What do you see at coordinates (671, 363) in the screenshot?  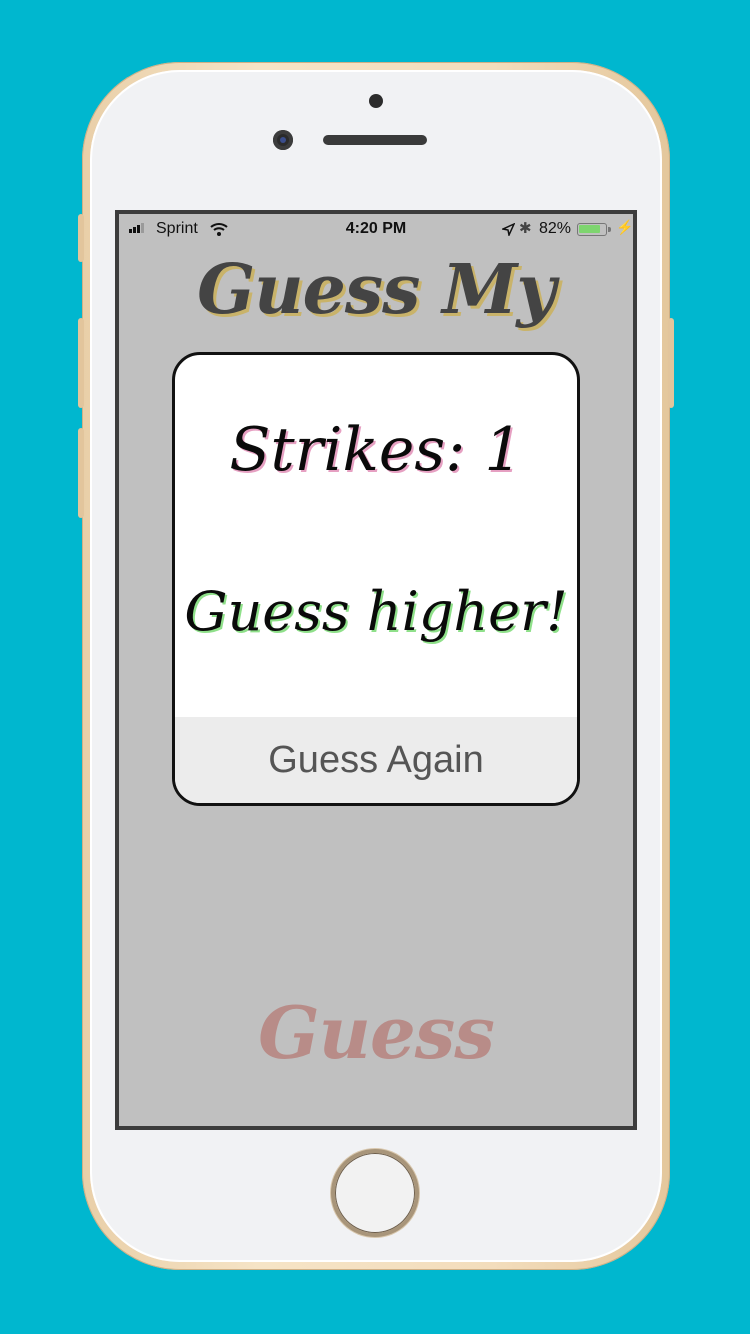 I see `power-button` at bounding box center [671, 363].